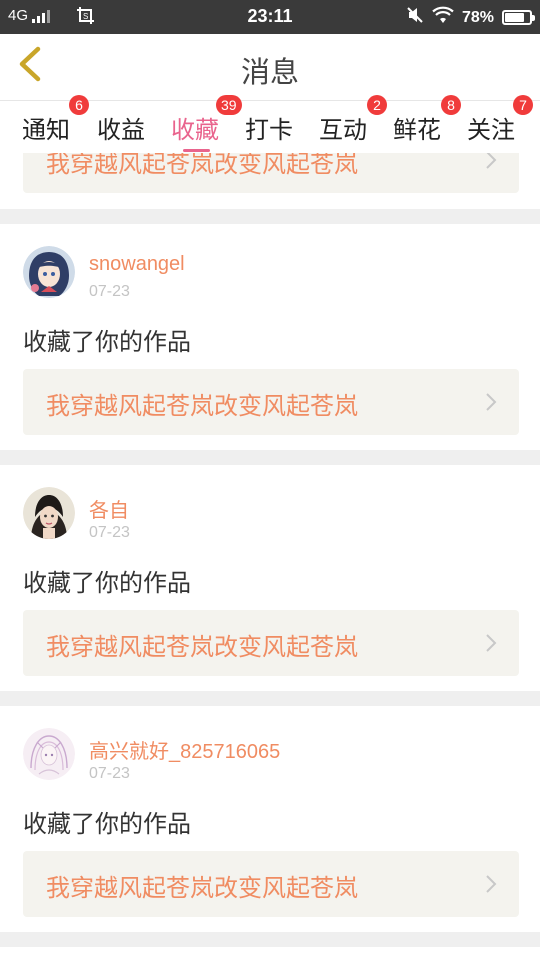 This screenshot has width=540, height=960. I want to click on tab-notifications: 通知, so click(46, 127).